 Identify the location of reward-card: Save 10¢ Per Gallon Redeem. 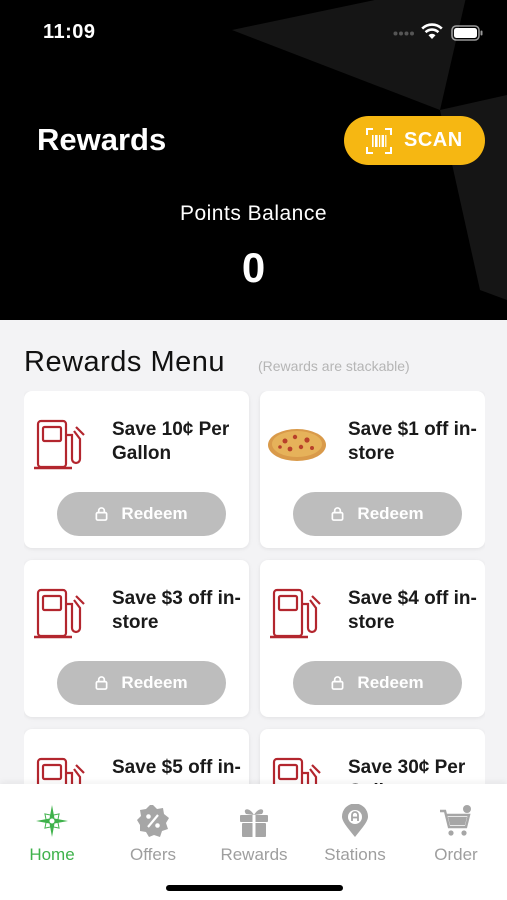
(136, 469).